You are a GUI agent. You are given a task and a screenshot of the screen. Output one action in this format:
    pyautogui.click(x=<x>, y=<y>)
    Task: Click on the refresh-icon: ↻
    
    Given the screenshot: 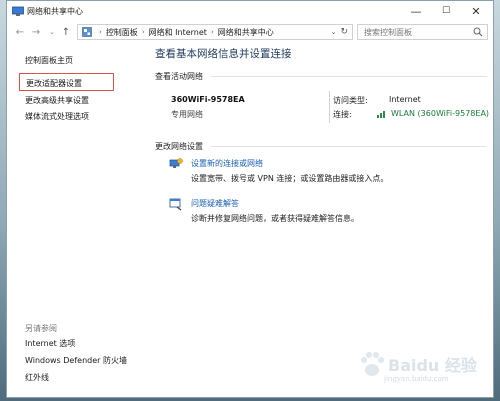 What is the action you would take?
    pyautogui.click(x=344, y=32)
    